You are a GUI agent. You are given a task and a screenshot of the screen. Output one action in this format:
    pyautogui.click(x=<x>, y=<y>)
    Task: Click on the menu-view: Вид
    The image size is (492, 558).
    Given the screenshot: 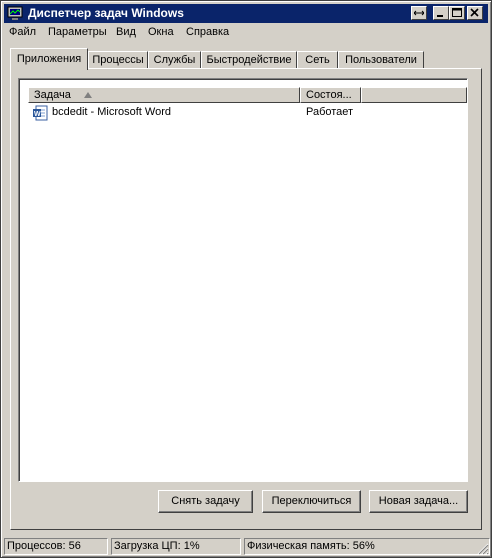 What is the action you would take?
    pyautogui.click(x=126, y=32)
    